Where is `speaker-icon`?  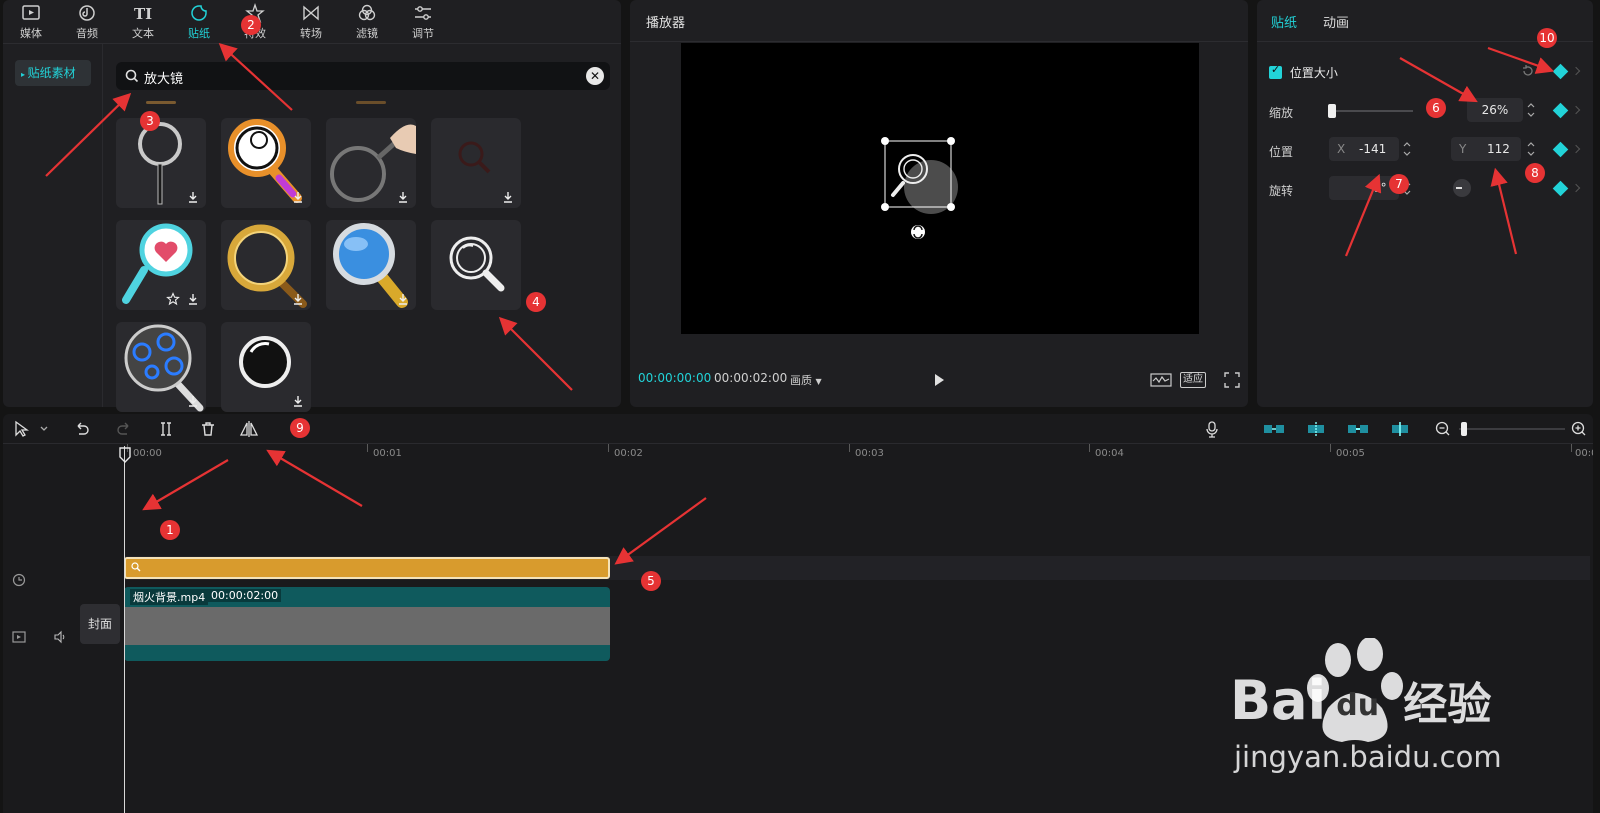
speaker-icon is located at coordinates (60, 637).